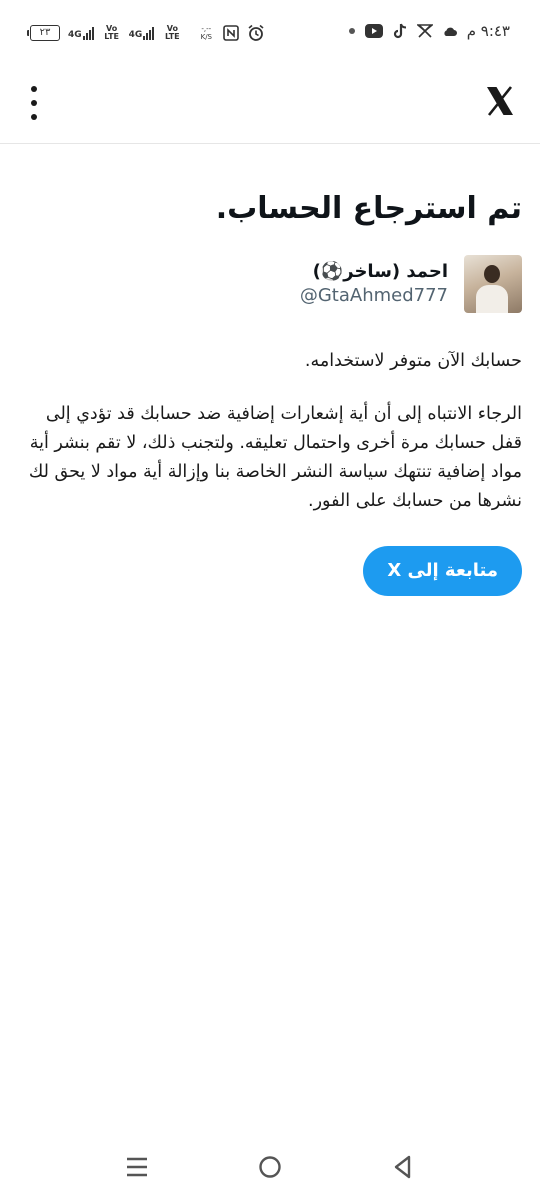 The image size is (540, 1200). Describe the element at coordinates (137, 1167) in the screenshot. I see `recent-apps-icon` at that location.